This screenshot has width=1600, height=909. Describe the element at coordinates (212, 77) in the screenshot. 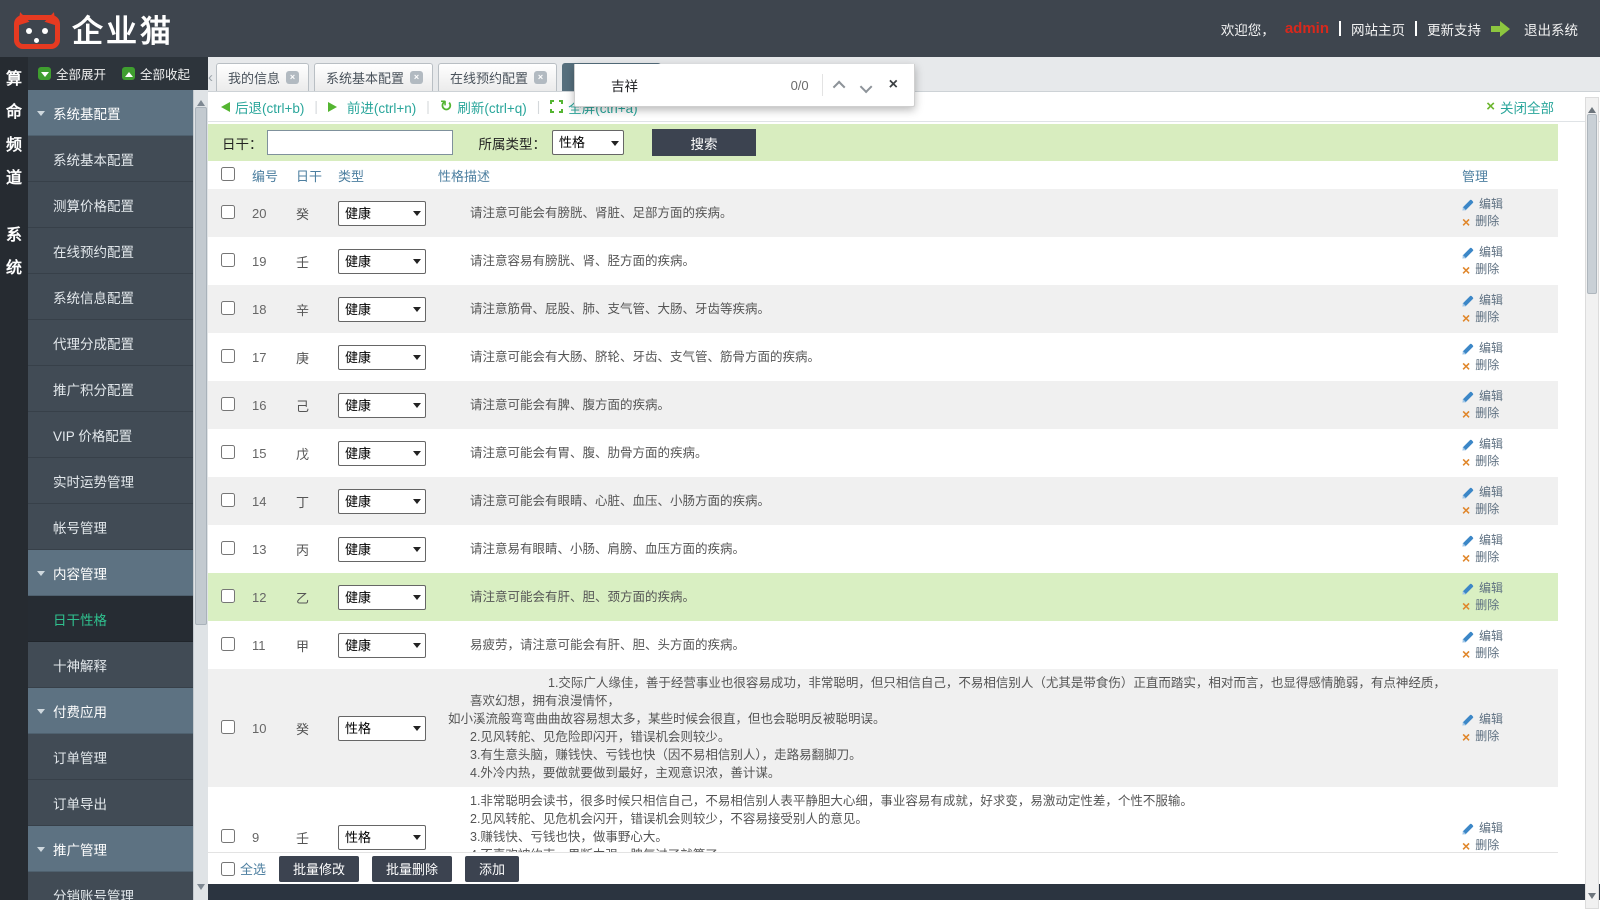

I see `tab-scroll-left-icon` at that location.